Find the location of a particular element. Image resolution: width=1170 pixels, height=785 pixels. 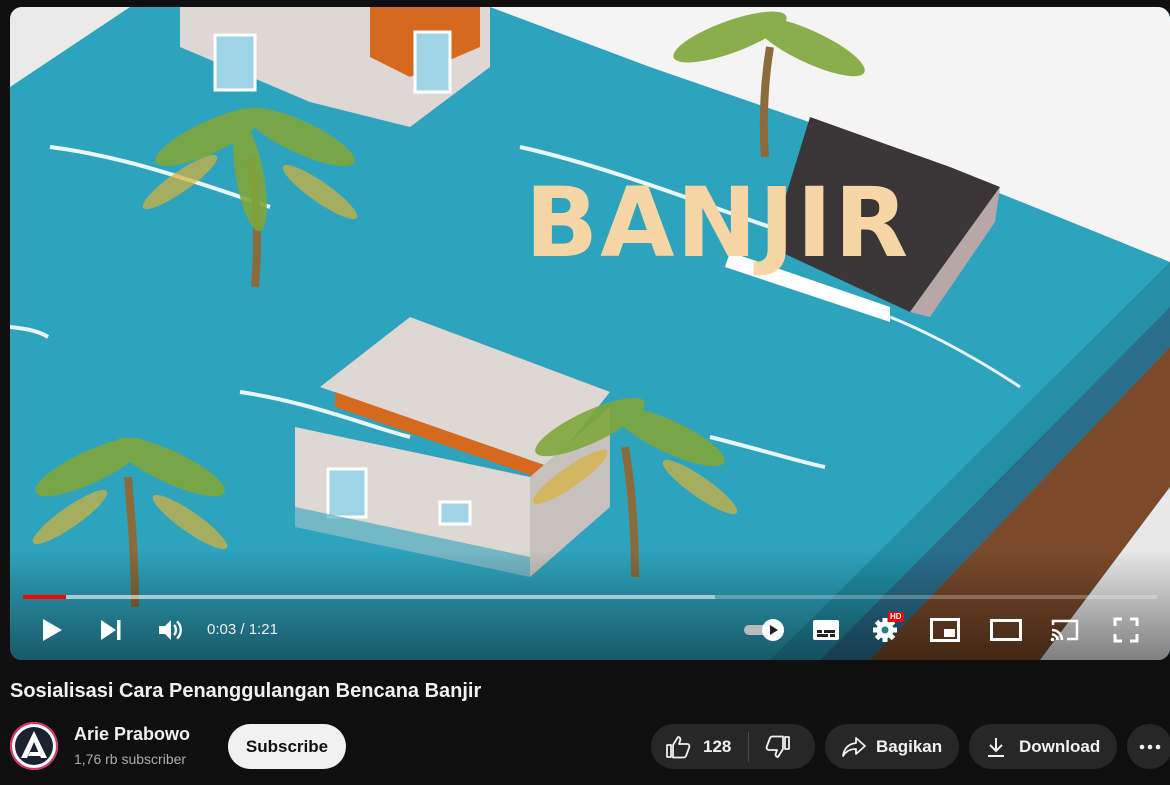

subtitles-button is located at coordinates (826, 630).